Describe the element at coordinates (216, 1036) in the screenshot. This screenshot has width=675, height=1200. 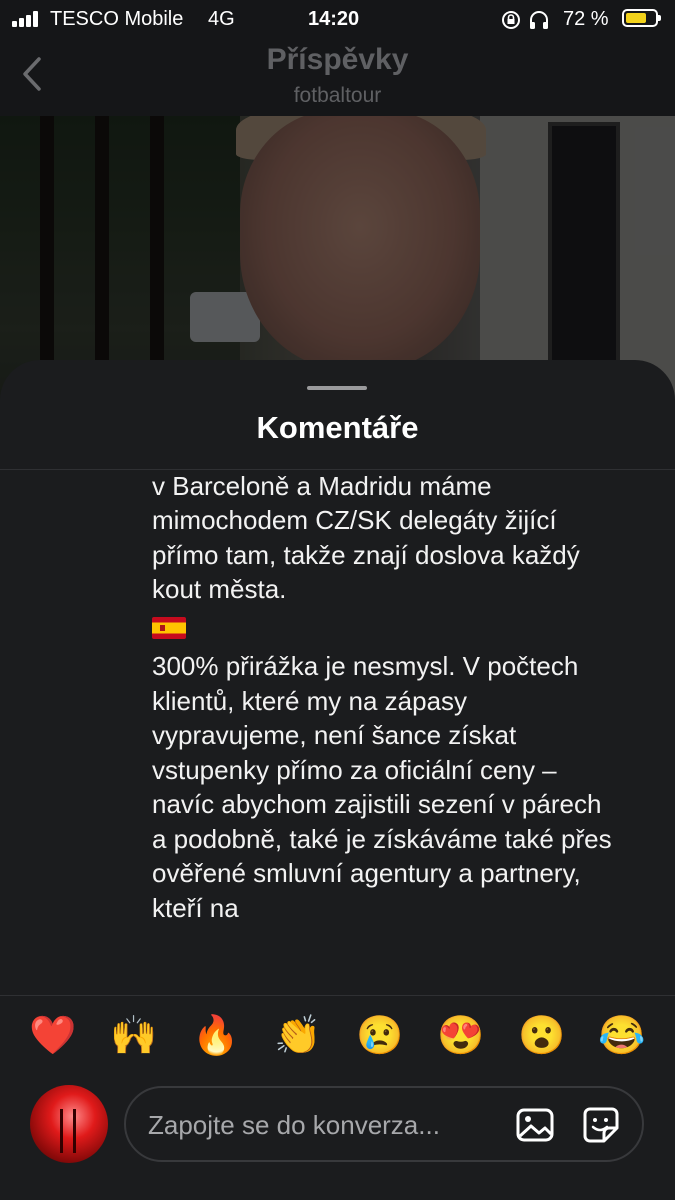
I see `reaction-fire: 🔥` at that location.